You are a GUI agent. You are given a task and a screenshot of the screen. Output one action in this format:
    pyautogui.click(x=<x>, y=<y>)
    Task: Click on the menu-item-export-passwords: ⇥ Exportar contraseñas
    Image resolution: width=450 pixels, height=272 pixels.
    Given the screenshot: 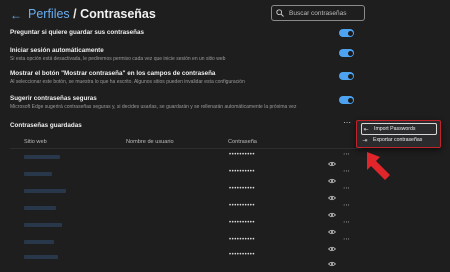 What is the action you would take?
    pyautogui.click(x=399, y=140)
    